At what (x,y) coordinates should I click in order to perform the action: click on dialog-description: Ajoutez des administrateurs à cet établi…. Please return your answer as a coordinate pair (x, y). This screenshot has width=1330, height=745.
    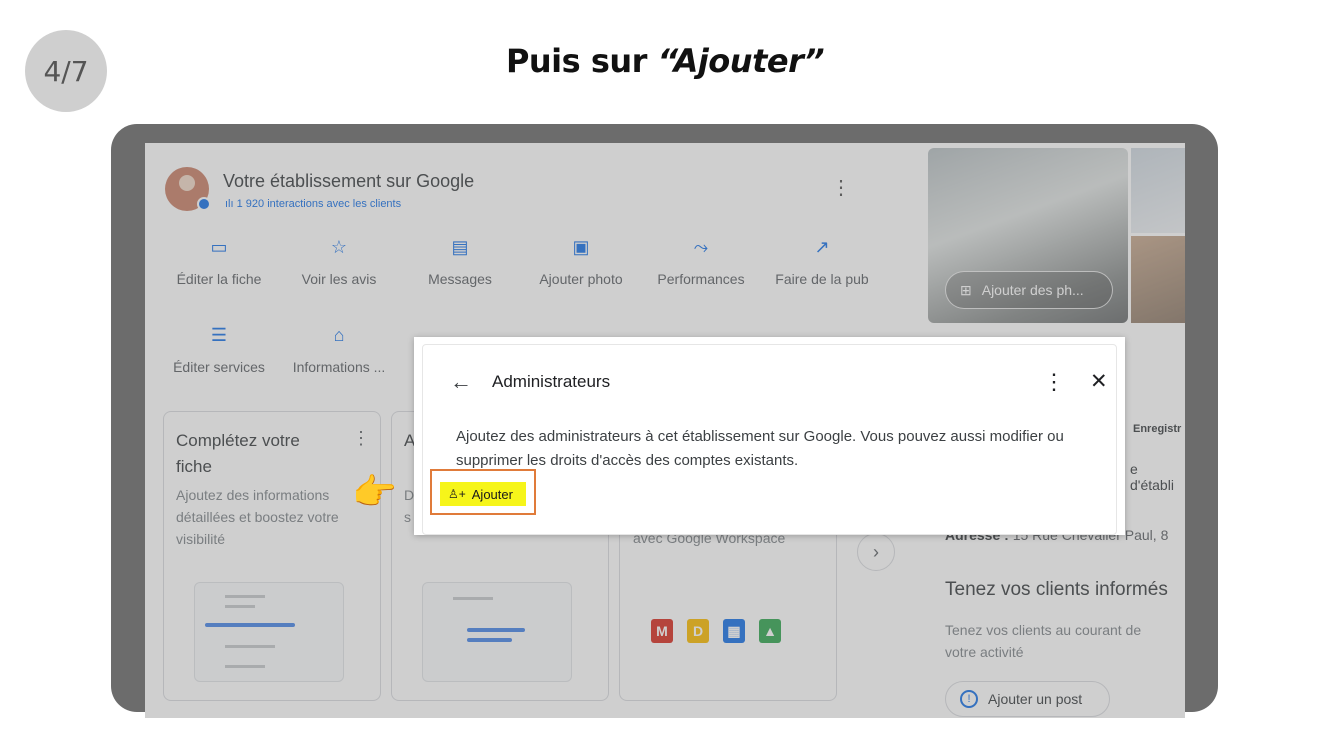
    Looking at the image, I should click on (760, 448).